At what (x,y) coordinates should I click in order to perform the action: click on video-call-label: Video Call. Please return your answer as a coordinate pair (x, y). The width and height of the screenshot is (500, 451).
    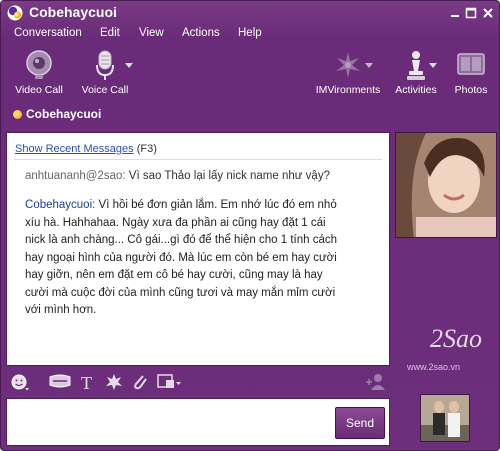
    Looking at the image, I should click on (39, 90).